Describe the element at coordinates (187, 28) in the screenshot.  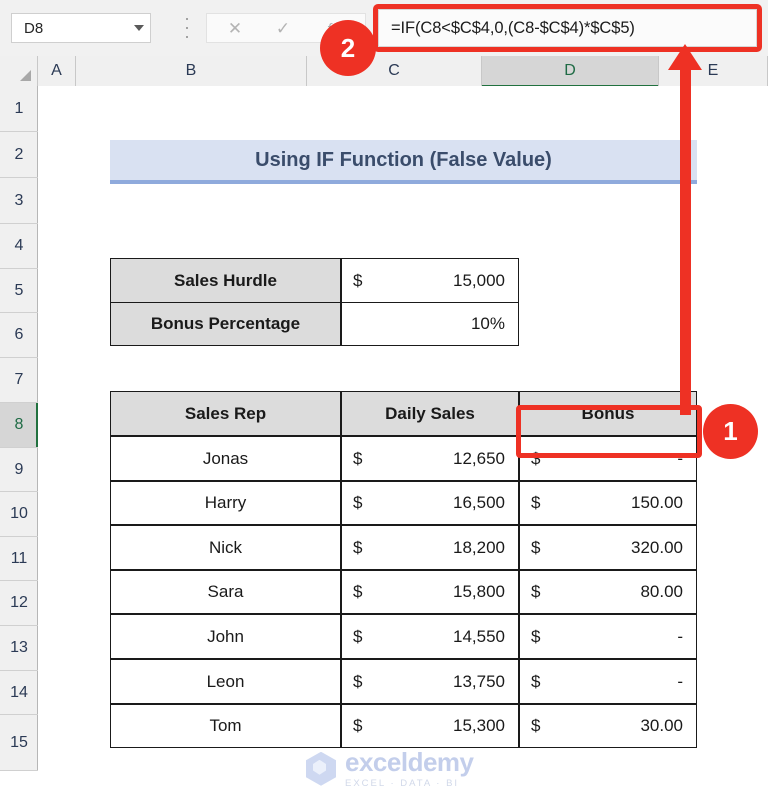
I see `more-options-icon` at that location.